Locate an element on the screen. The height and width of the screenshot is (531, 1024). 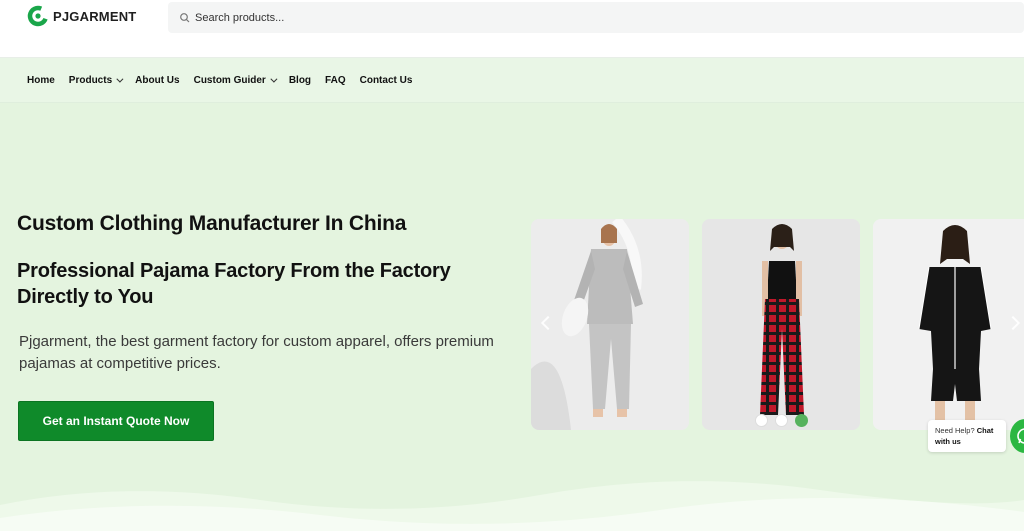
nav-label: FAQ is located at coordinates (335, 80).